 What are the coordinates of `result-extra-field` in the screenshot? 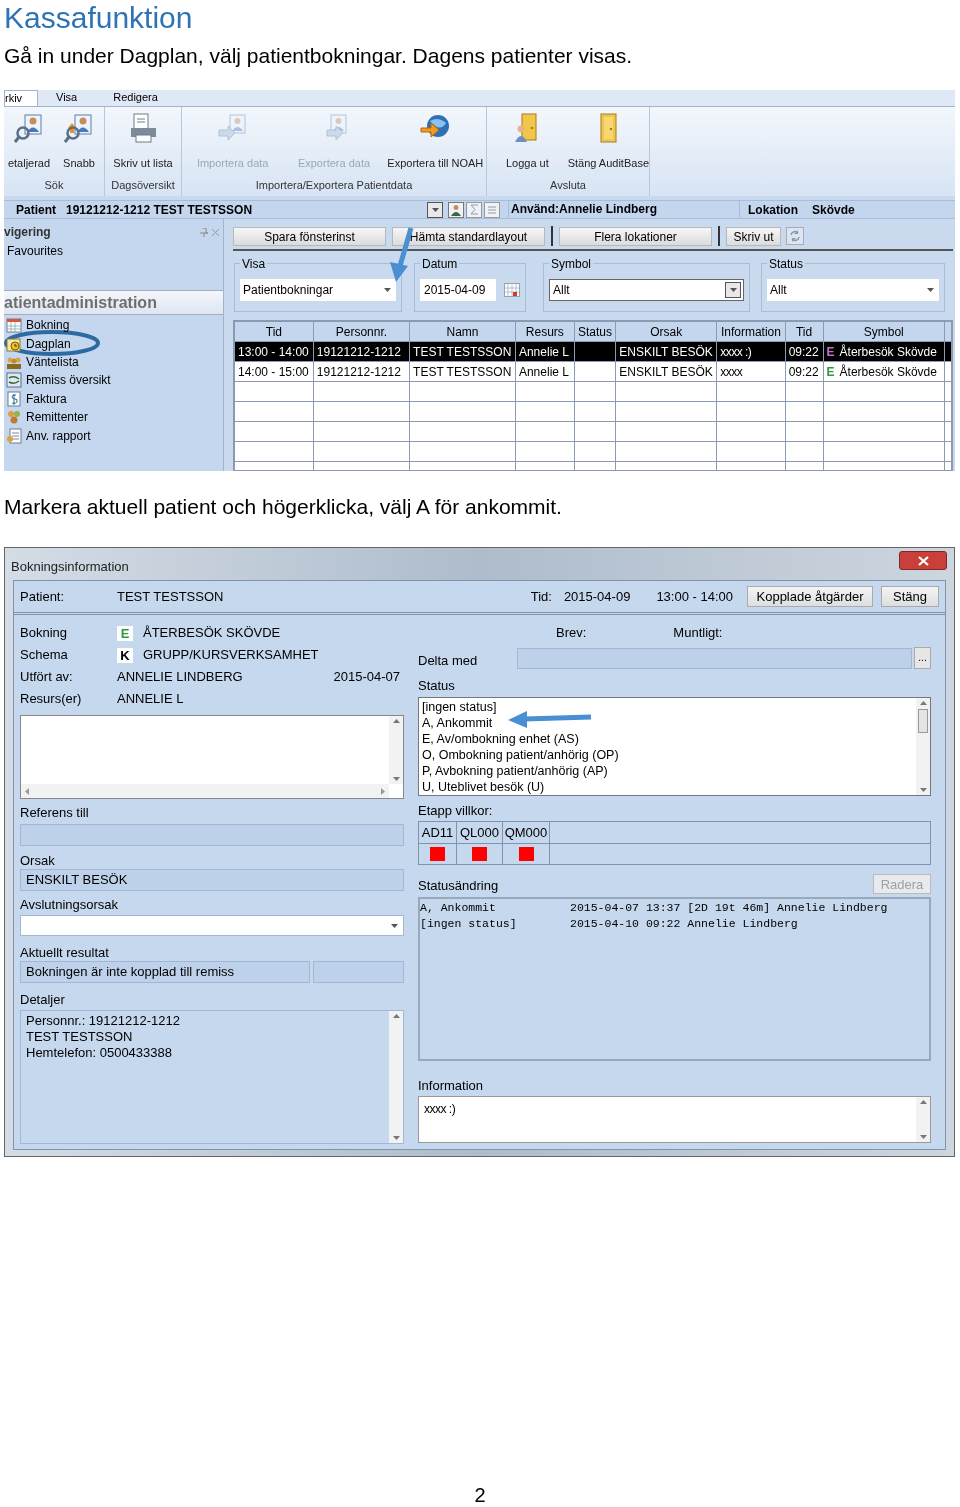 It's located at (358, 972).